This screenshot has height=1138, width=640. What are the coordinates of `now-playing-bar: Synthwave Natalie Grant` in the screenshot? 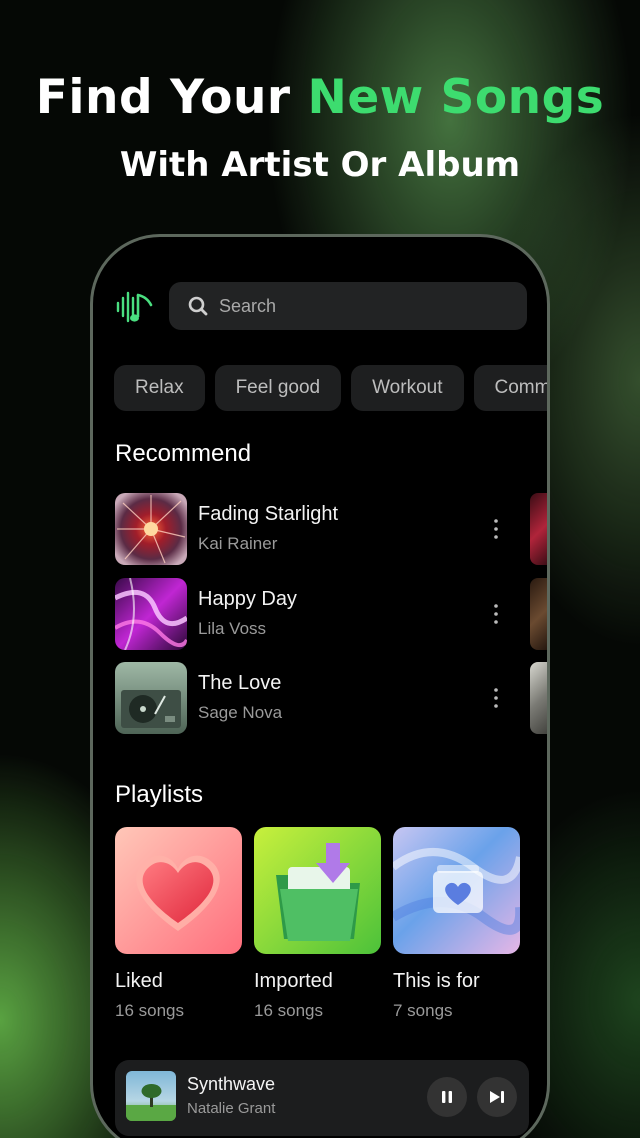 It's located at (322, 1098).